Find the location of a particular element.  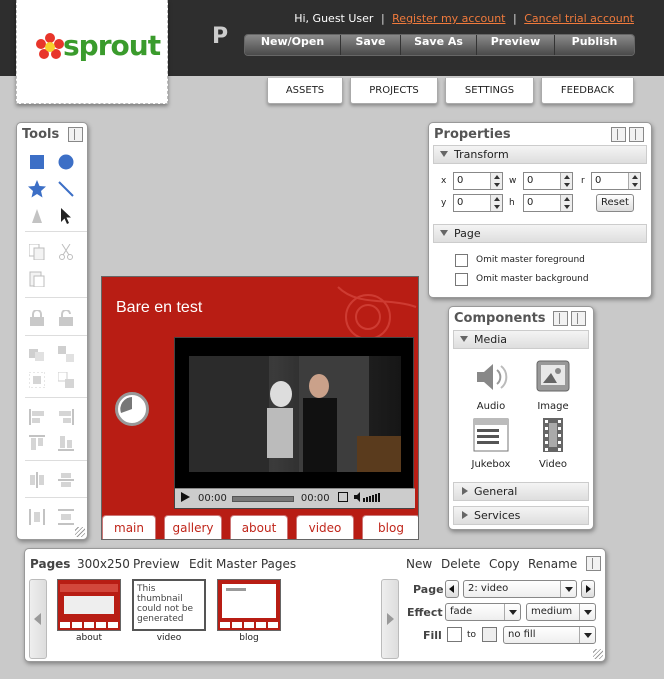

omit-foreground-label: Omit master foreground is located at coordinates (530, 260).